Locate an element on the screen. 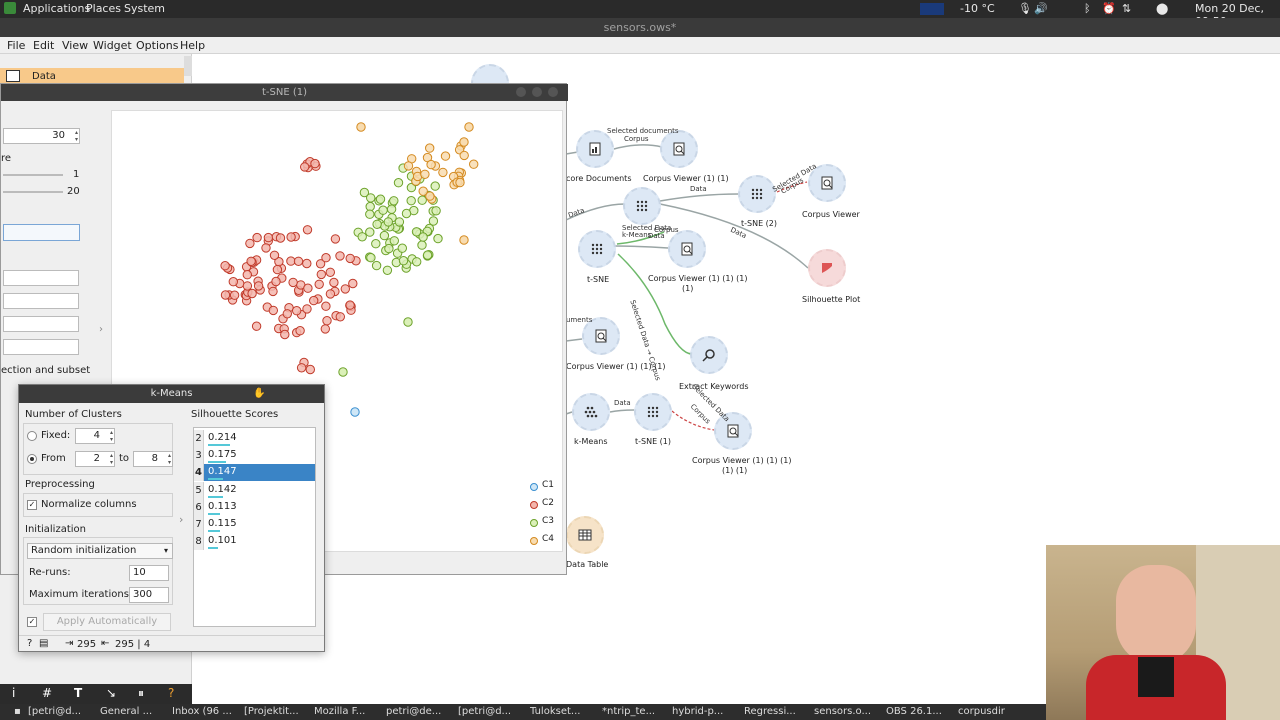  taskbar-item: corpusdir is located at coordinates (981, 711).